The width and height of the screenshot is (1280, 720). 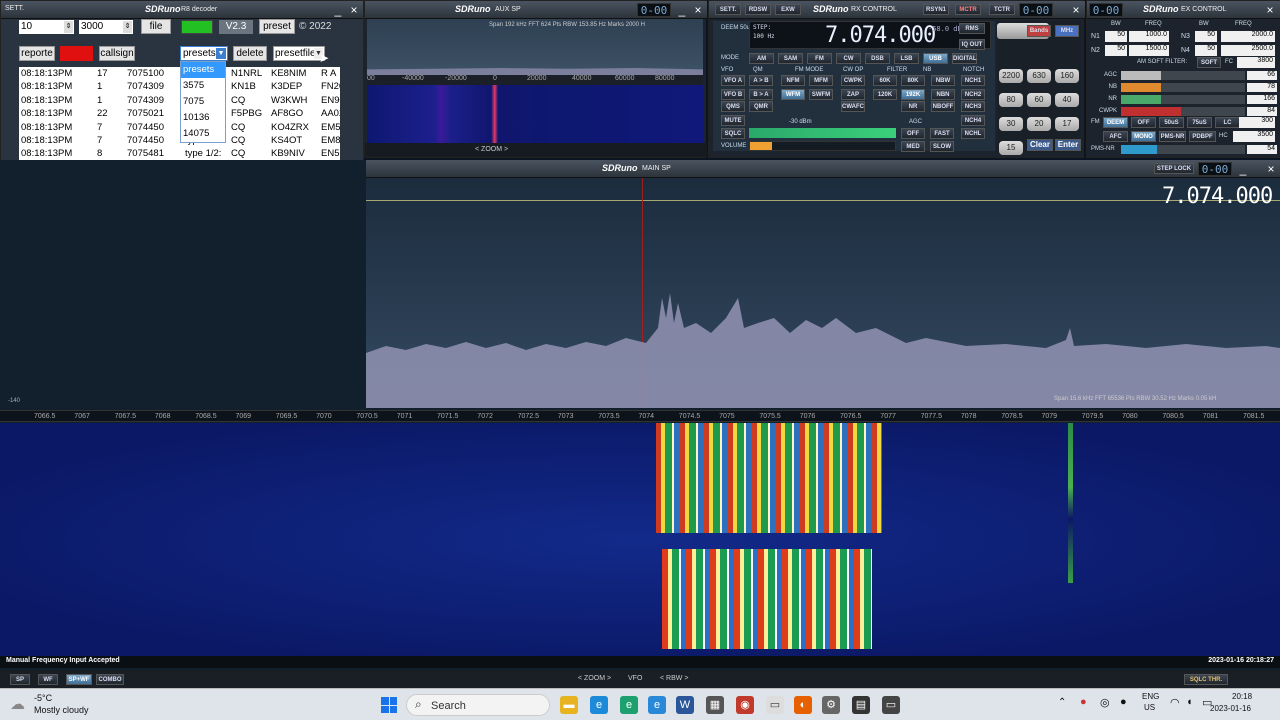 I want to click on mode-button-lsb: LSB, so click(x=906, y=58).